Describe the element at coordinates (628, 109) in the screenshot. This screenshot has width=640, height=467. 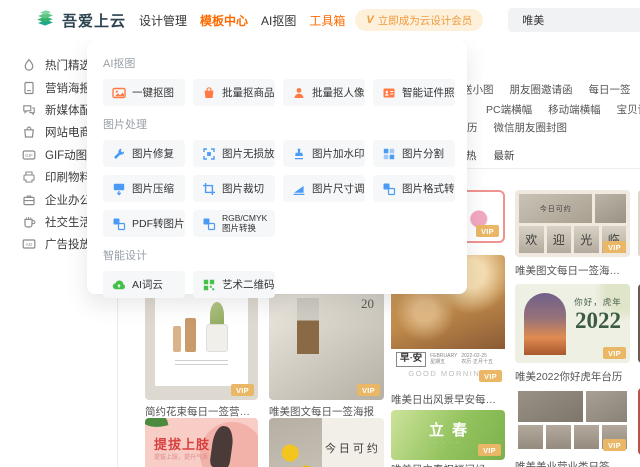
I see `filter-tag: 宝贝详情页` at that location.